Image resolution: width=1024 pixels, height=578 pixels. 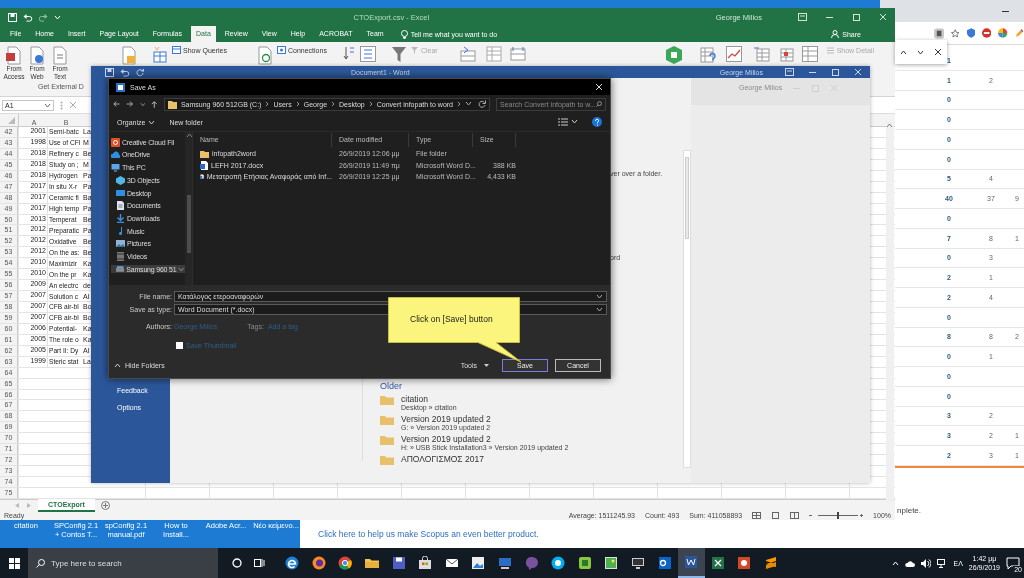 I want to click on data-validation-icon, so click(x=517, y=54).